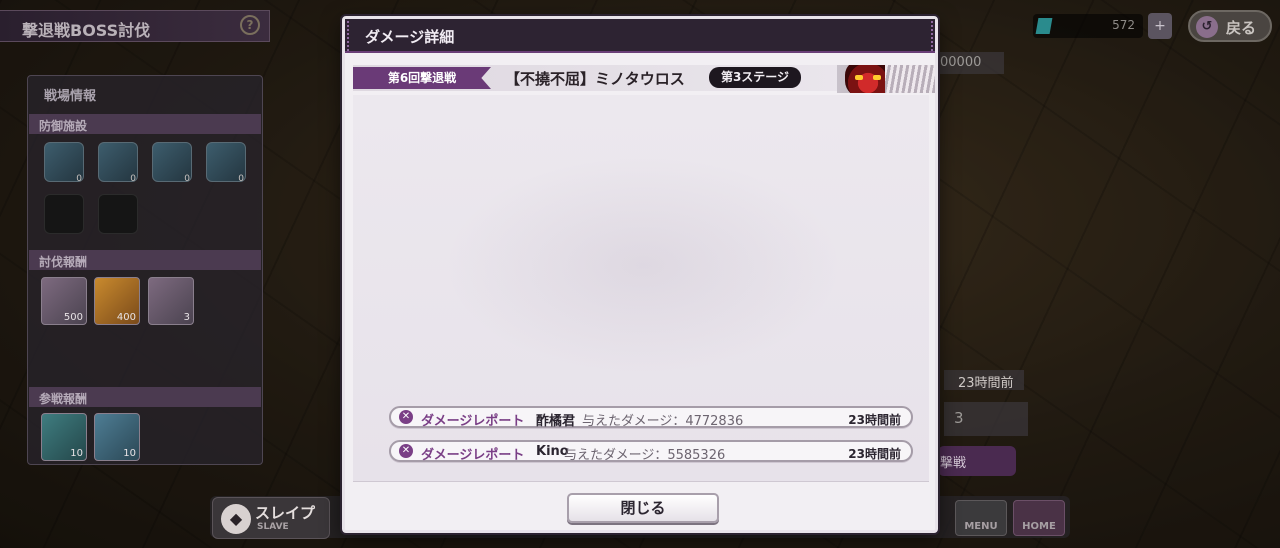  What do you see at coordinates (410, 37) in the screenshot?
I see `dialog-title: ダメージ詳細` at bounding box center [410, 37].